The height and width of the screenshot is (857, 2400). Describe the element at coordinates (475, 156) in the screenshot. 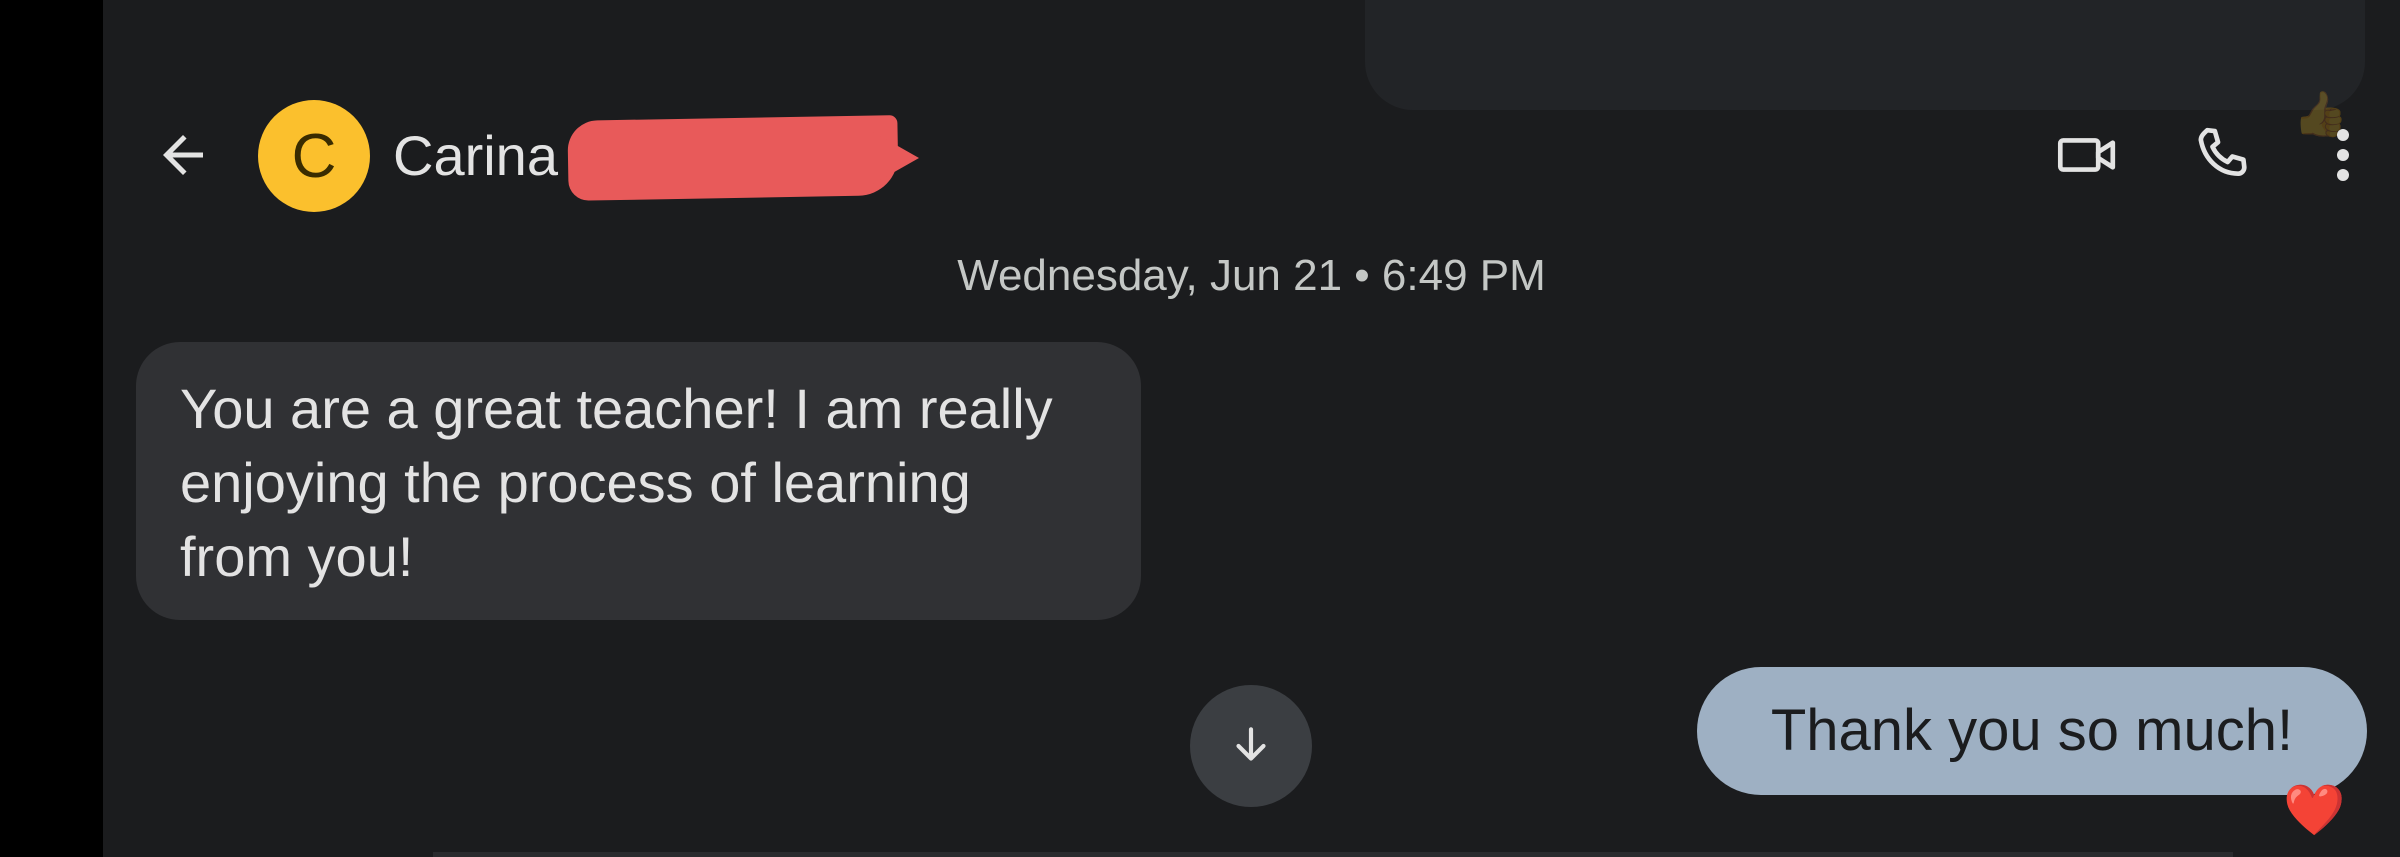

I see `contact-name: Carina` at that location.